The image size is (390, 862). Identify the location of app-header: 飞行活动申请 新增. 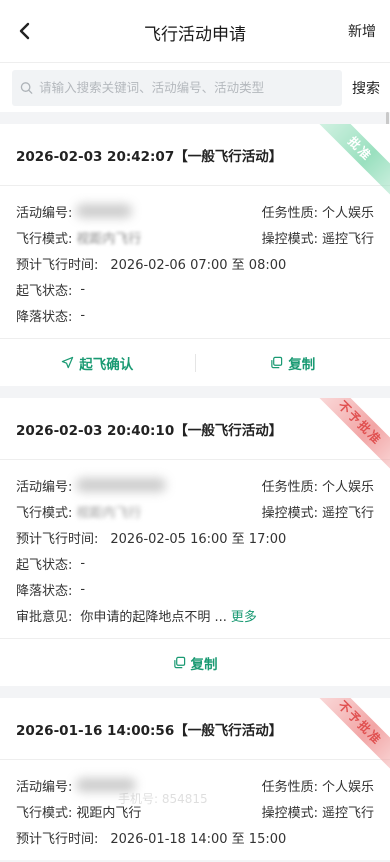
(195, 31).